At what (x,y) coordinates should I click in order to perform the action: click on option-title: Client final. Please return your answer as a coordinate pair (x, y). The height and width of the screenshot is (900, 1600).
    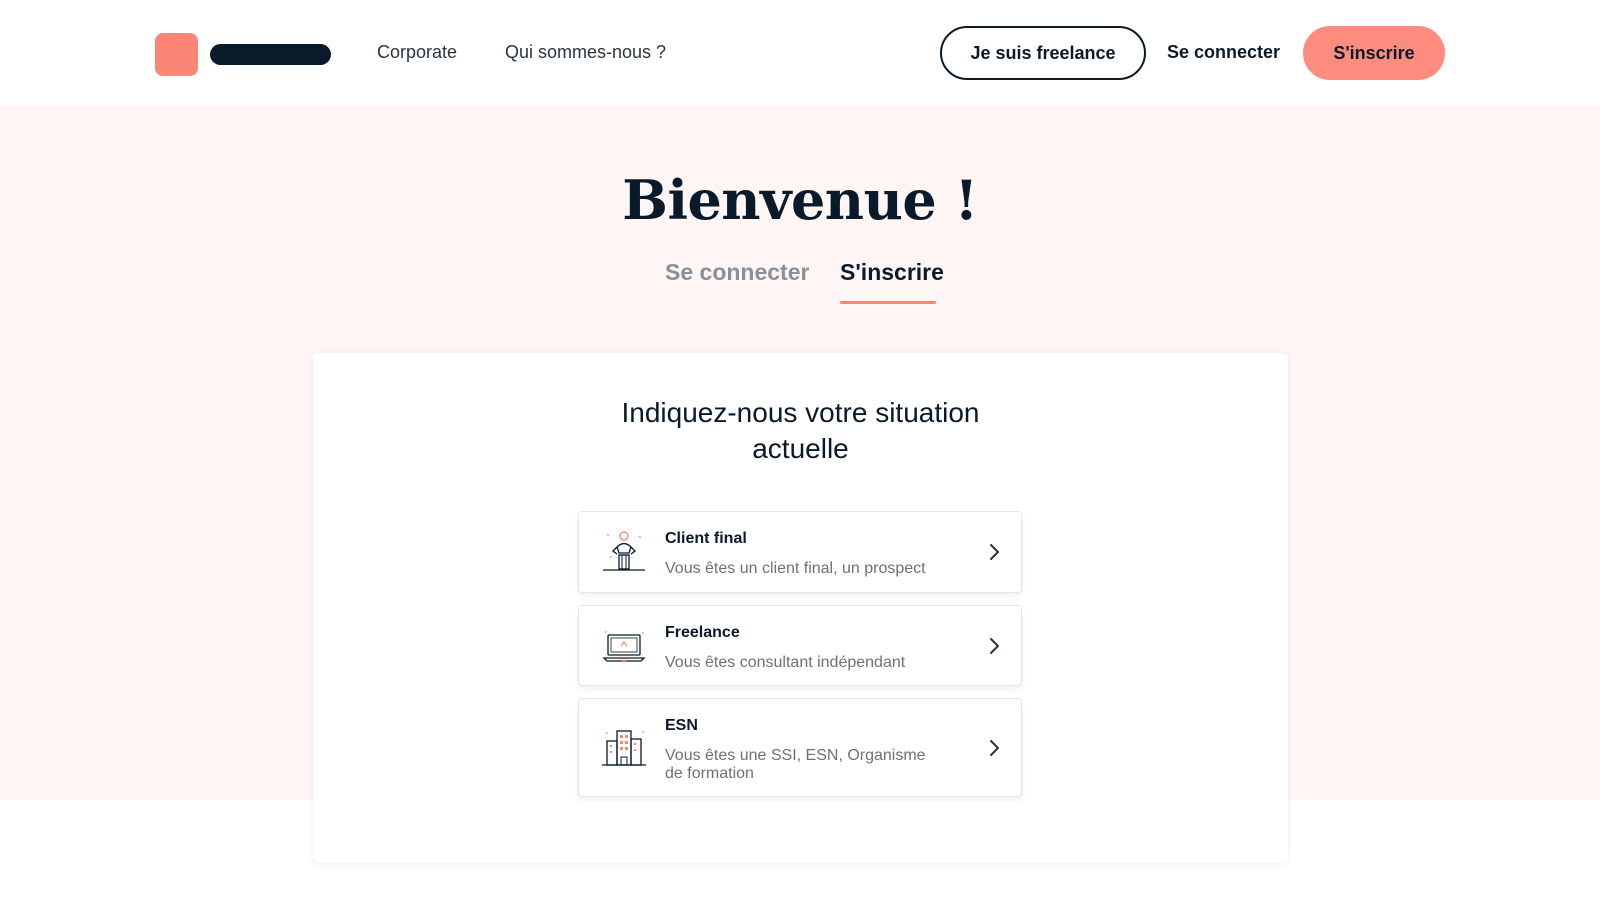
    Looking at the image, I should click on (706, 538).